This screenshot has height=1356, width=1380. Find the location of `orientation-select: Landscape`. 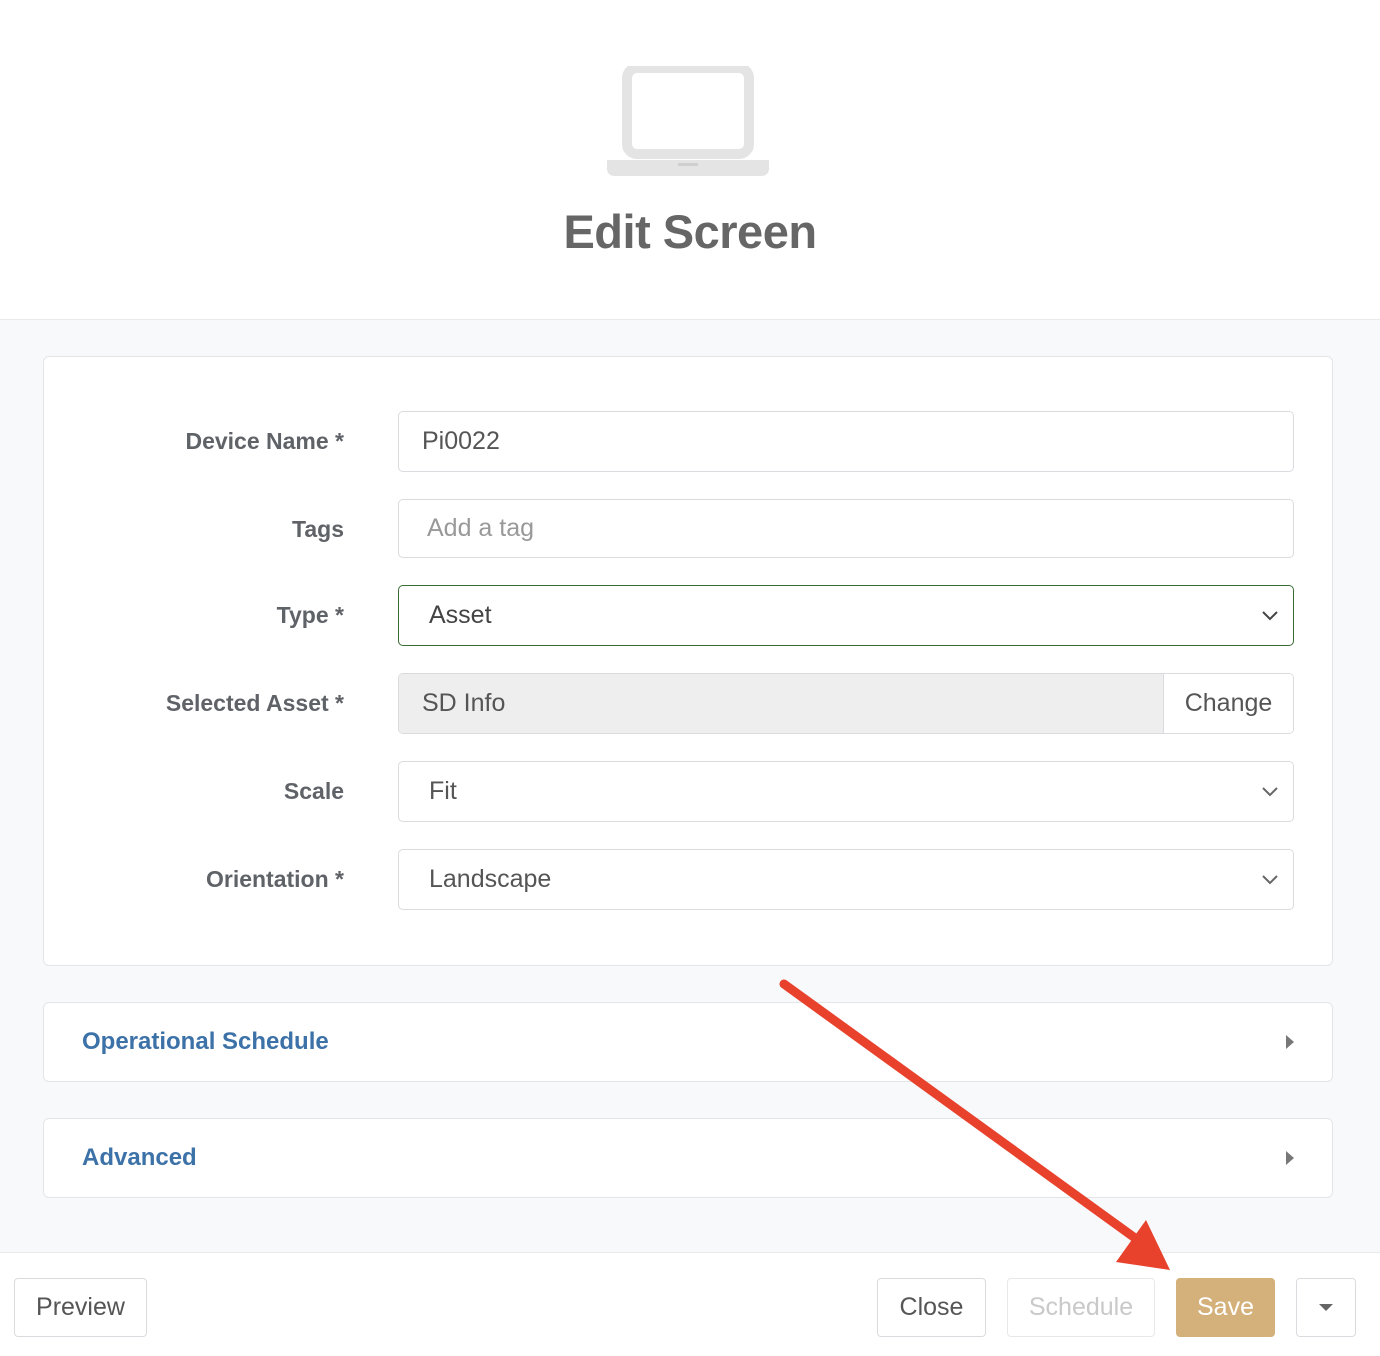

orientation-select: Landscape is located at coordinates (846, 879).